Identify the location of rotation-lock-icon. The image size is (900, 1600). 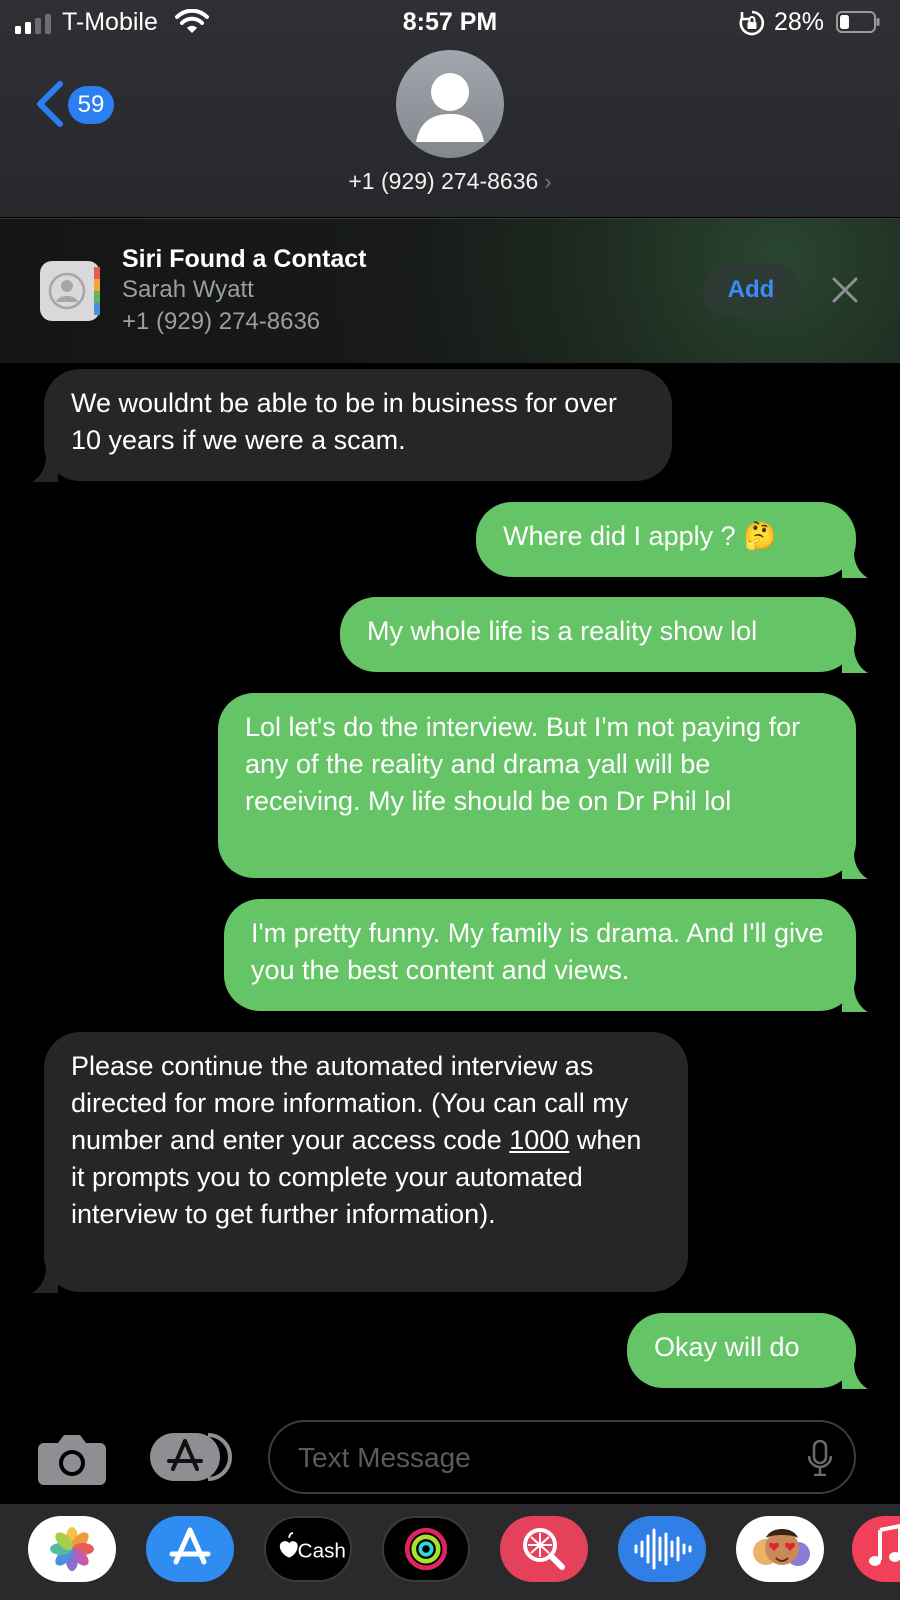
(752, 23).